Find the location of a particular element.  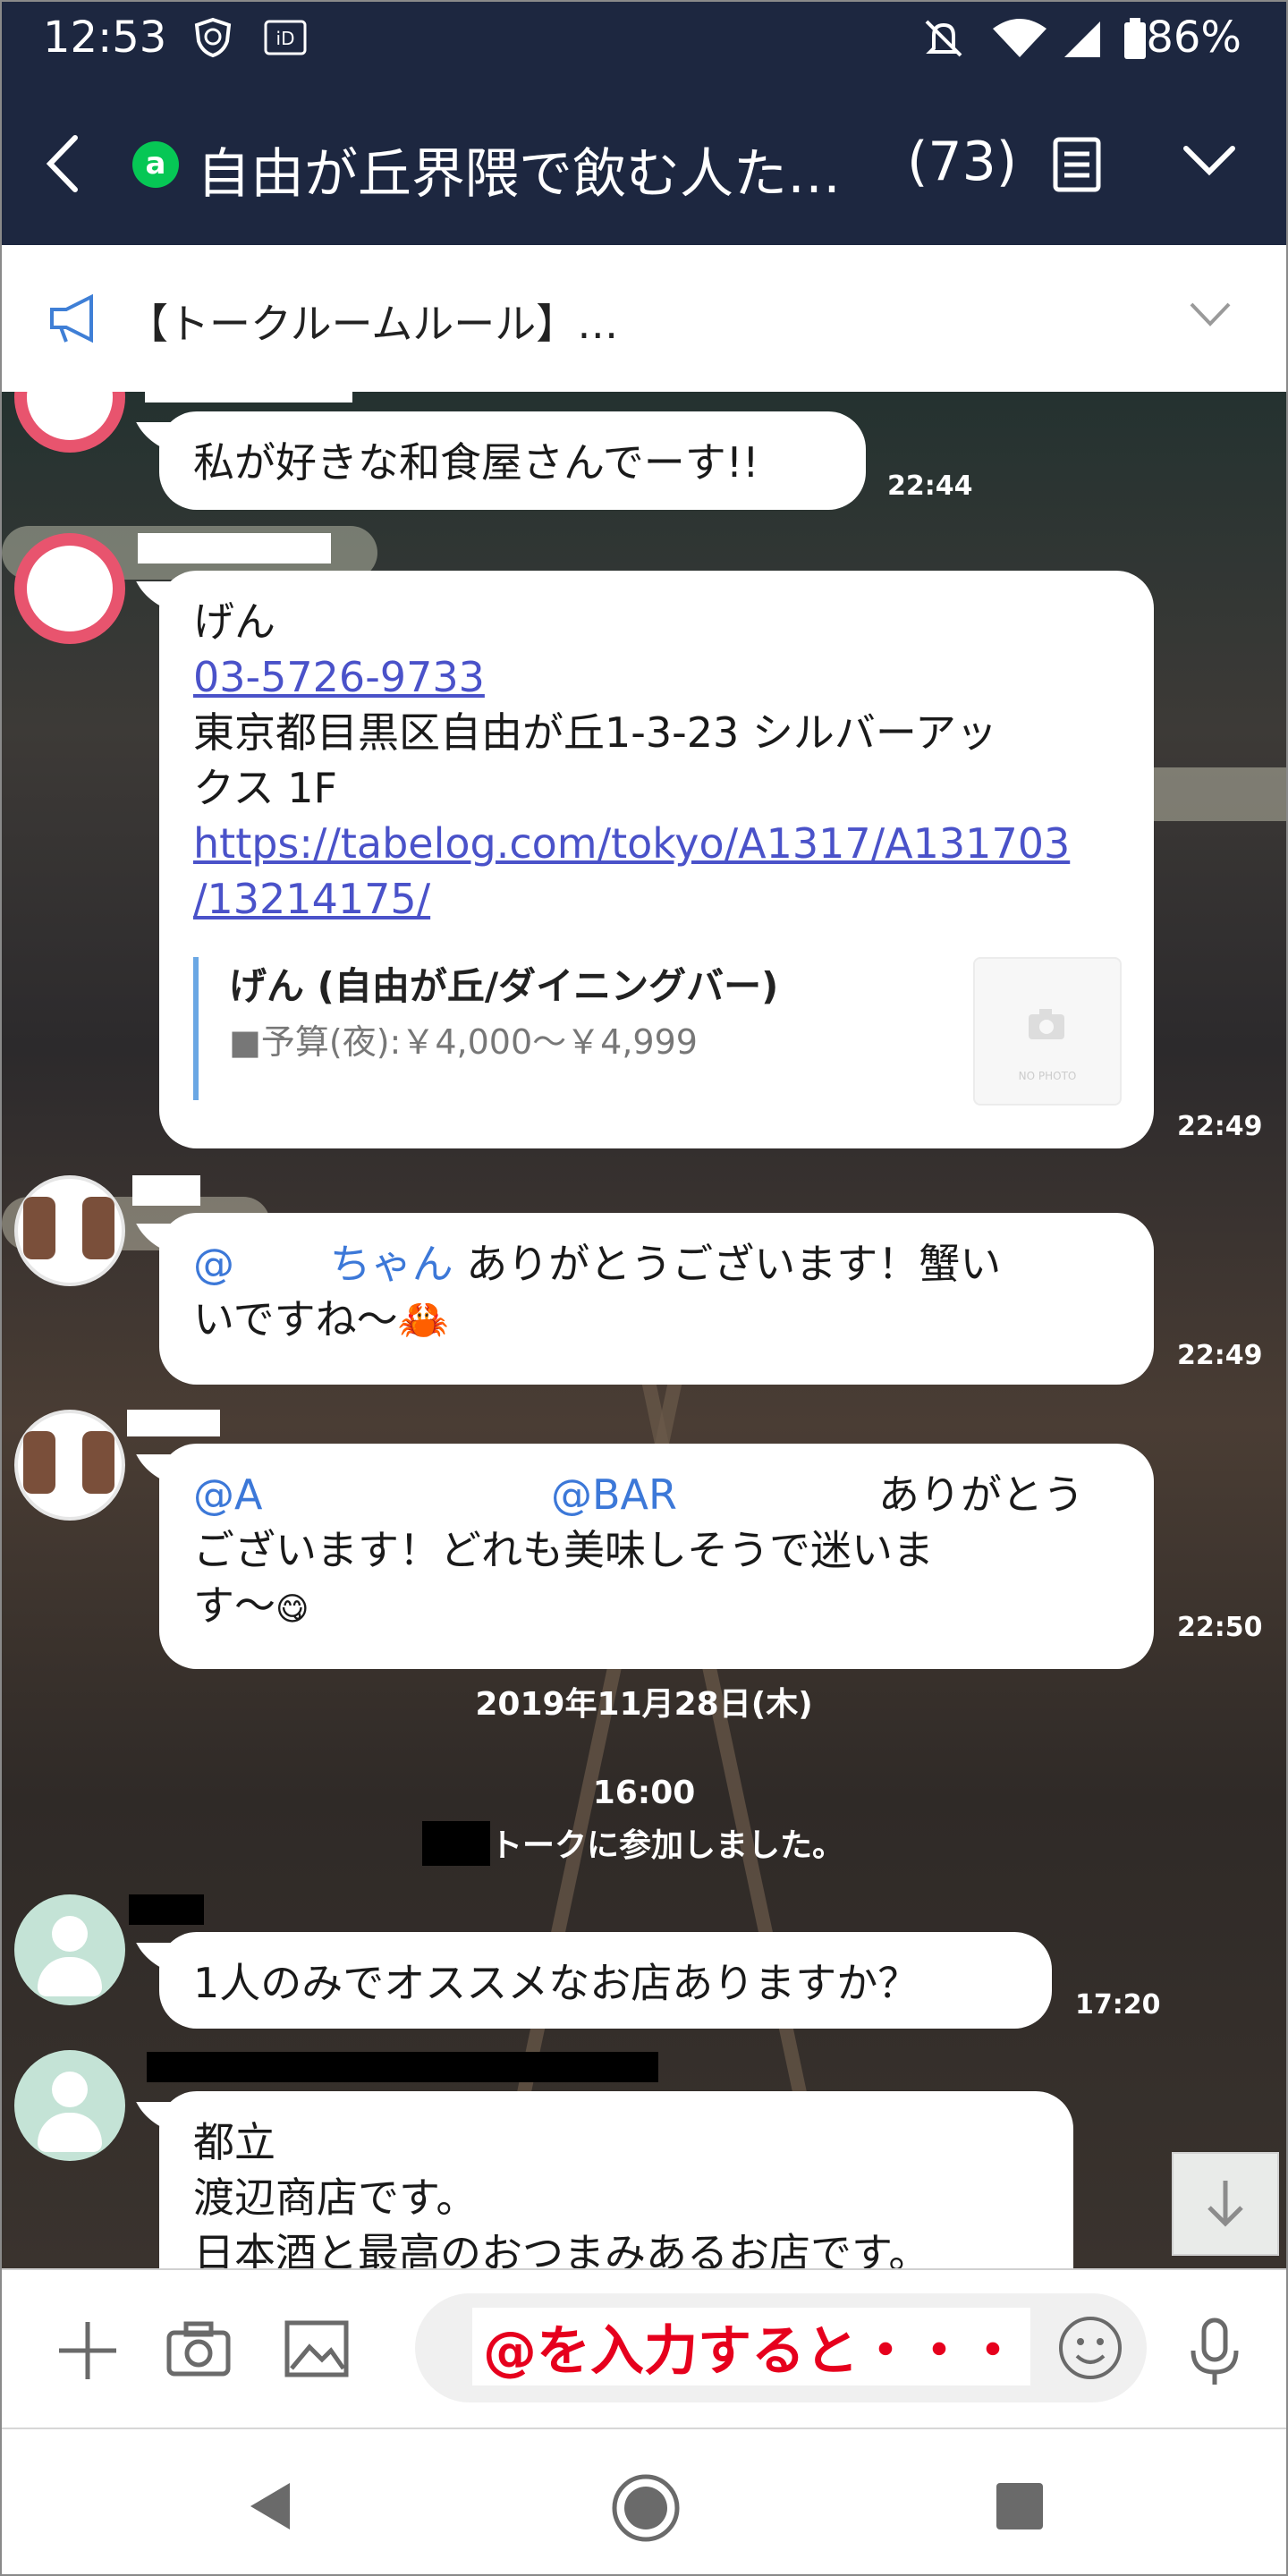

message-bubble: 私が好きな和食屋さんでーす!! is located at coordinates (512, 460).